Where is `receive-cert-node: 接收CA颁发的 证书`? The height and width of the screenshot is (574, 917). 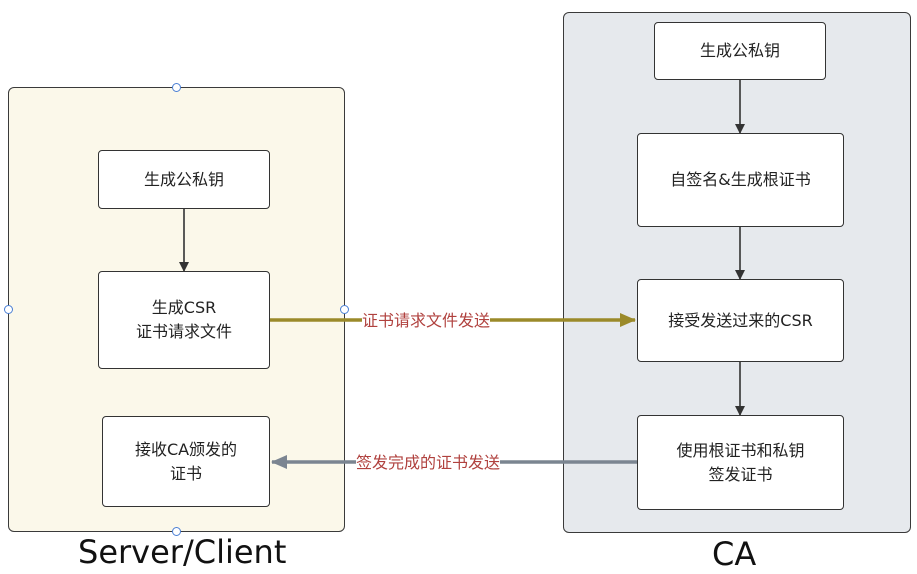 receive-cert-node: 接收CA颁发的 证书 is located at coordinates (186, 461).